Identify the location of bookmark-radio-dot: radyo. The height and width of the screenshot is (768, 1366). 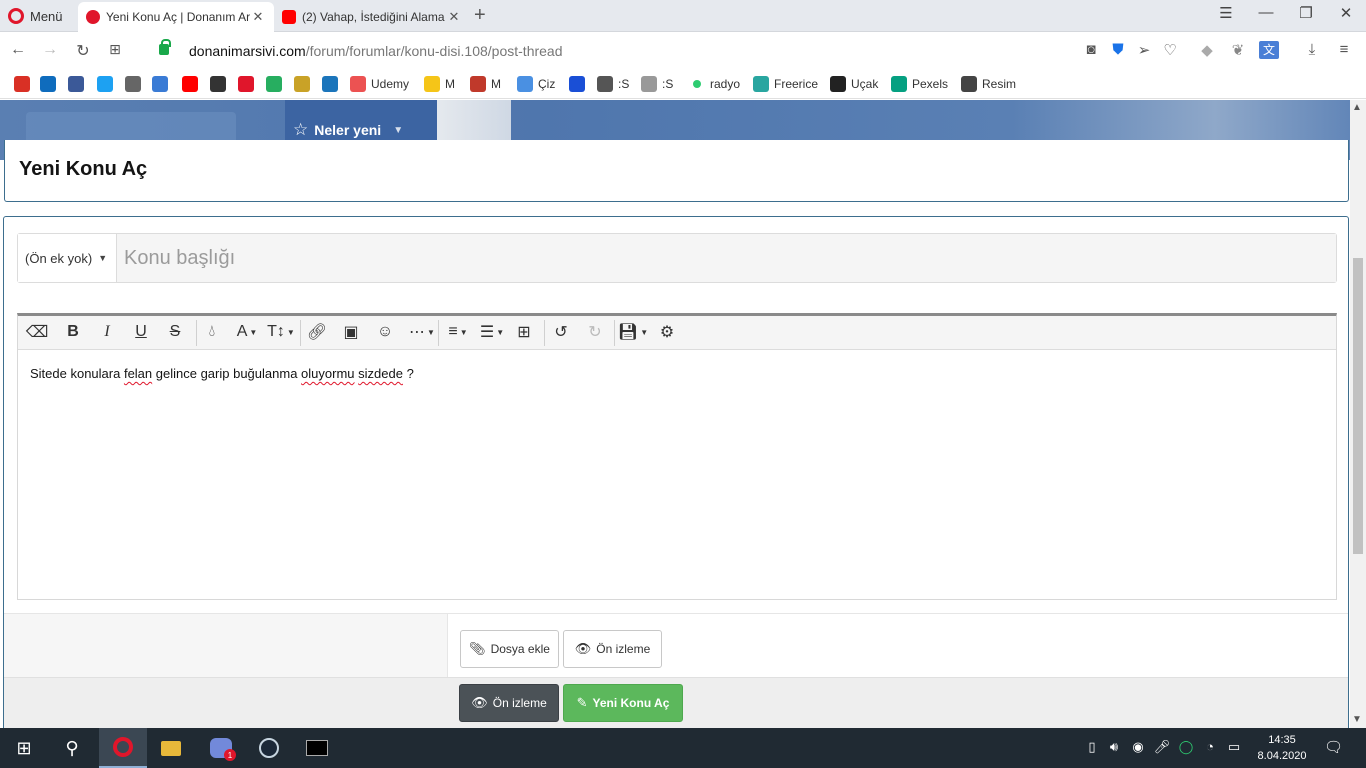
(714, 84).